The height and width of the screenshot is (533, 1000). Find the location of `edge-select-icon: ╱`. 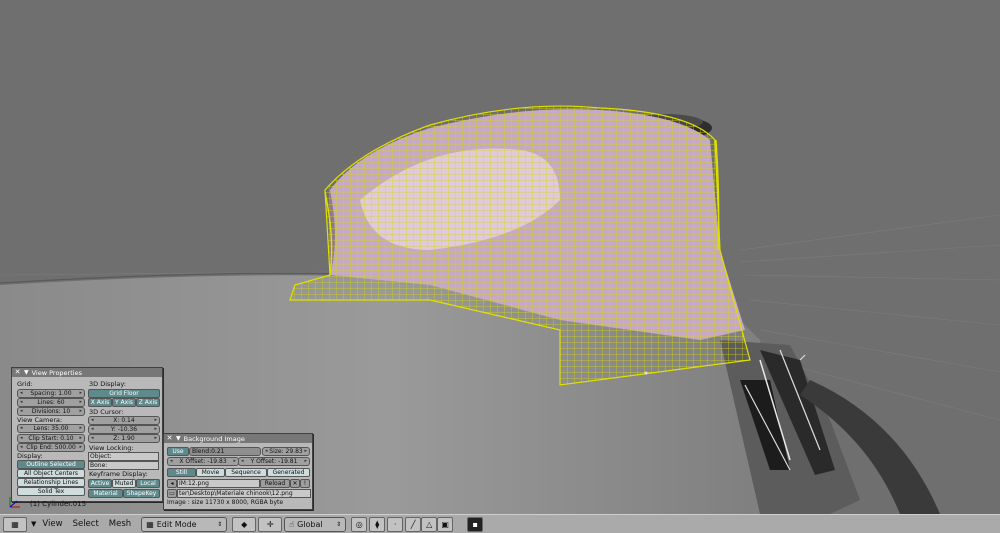

edge-select-icon: ╱ is located at coordinates (413, 524).